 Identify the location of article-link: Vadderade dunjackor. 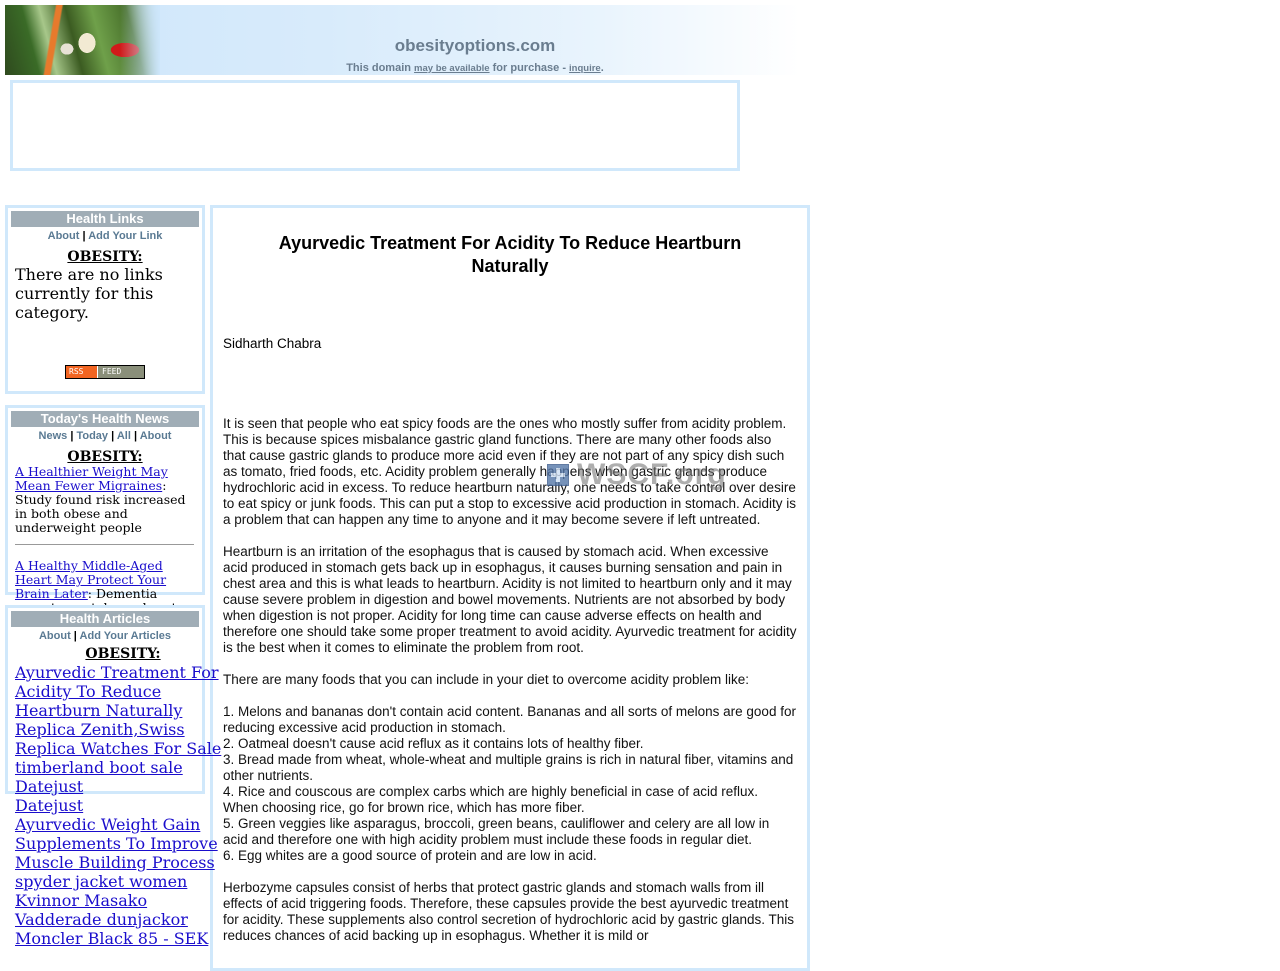
(118, 919).